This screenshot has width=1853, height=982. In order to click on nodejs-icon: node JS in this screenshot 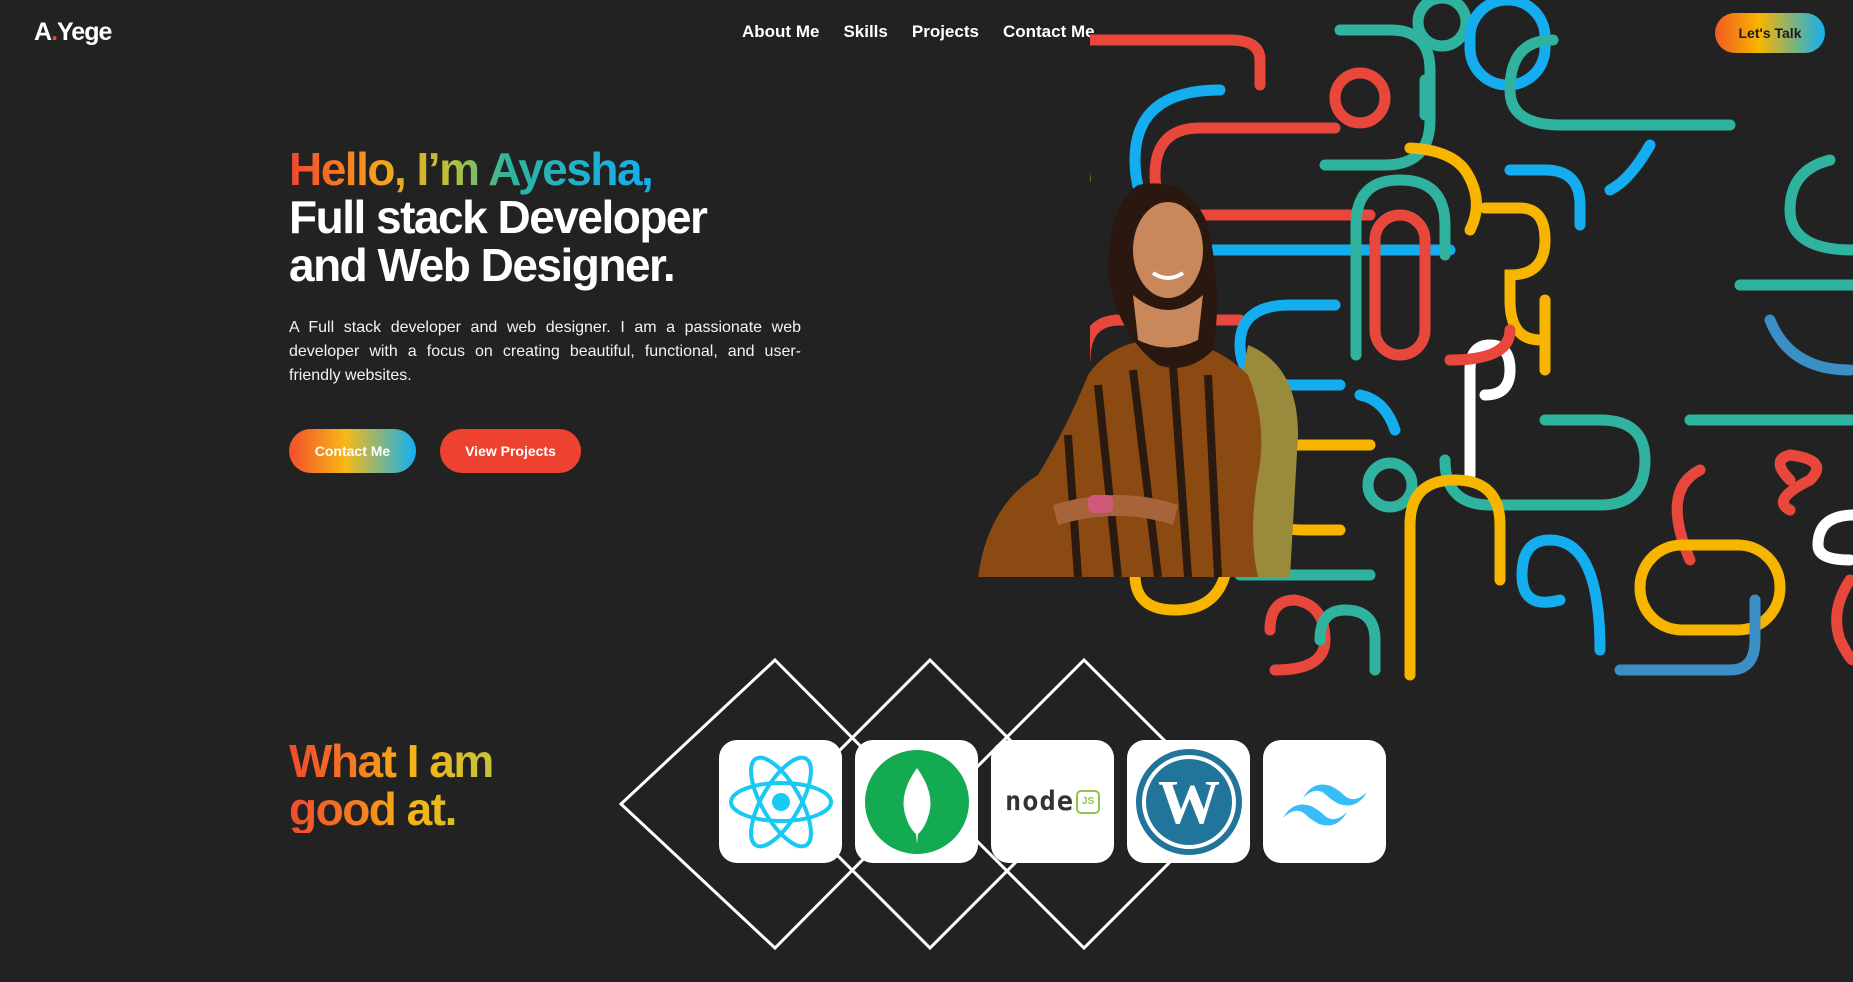, I will do `click(1053, 801)`.